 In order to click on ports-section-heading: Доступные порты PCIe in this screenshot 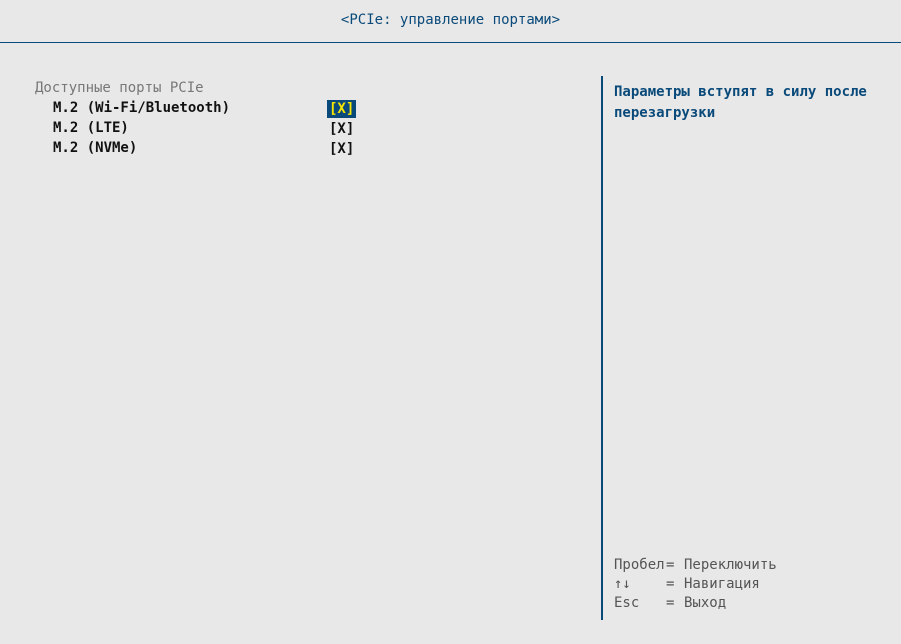, I will do `click(119, 88)`.